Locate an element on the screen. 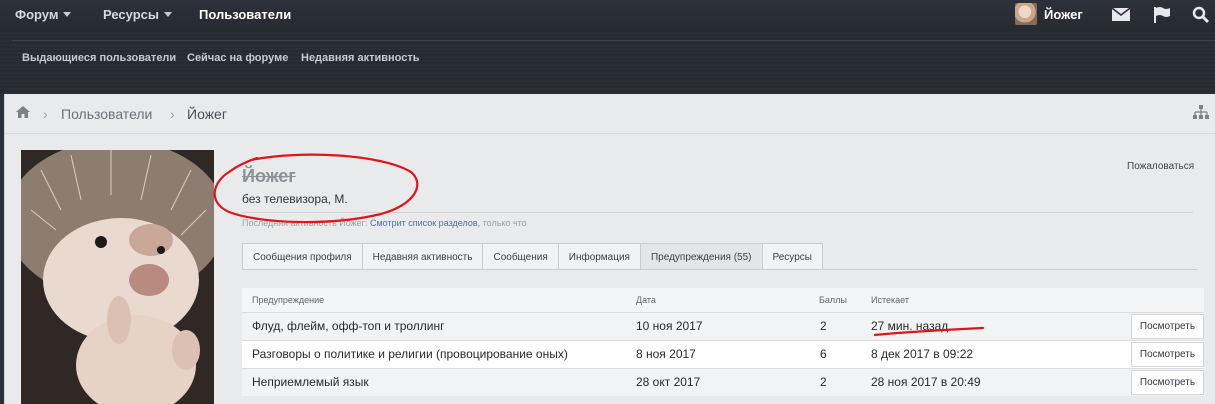 The height and width of the screenshot is (404, 1215). user-menu: Йожег is located at coordinates (1049, 14).